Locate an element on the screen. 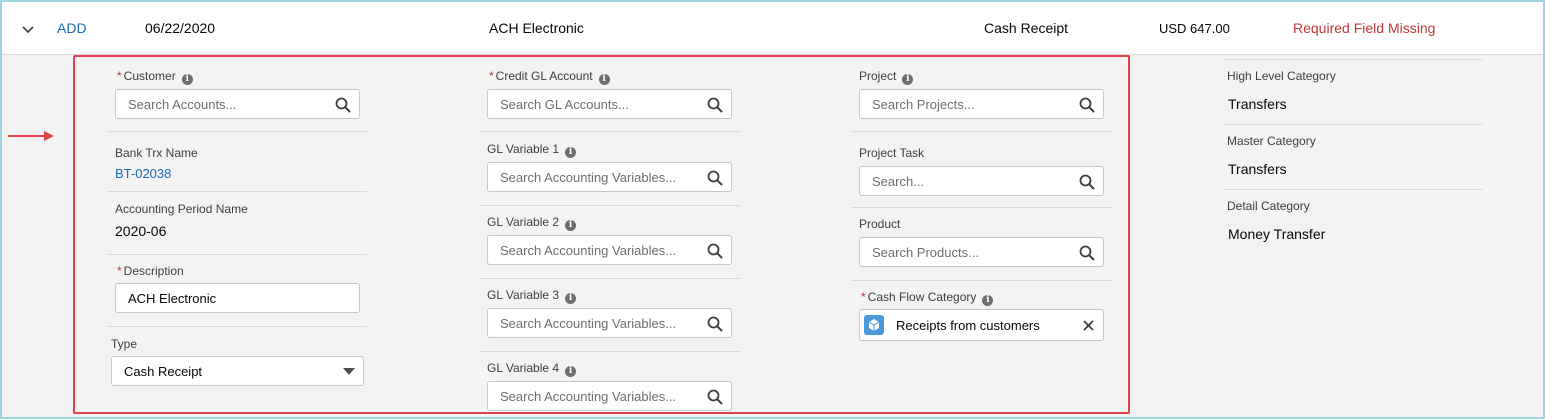  row-date: 06/22/2020 is located at coordinates (180, 28).